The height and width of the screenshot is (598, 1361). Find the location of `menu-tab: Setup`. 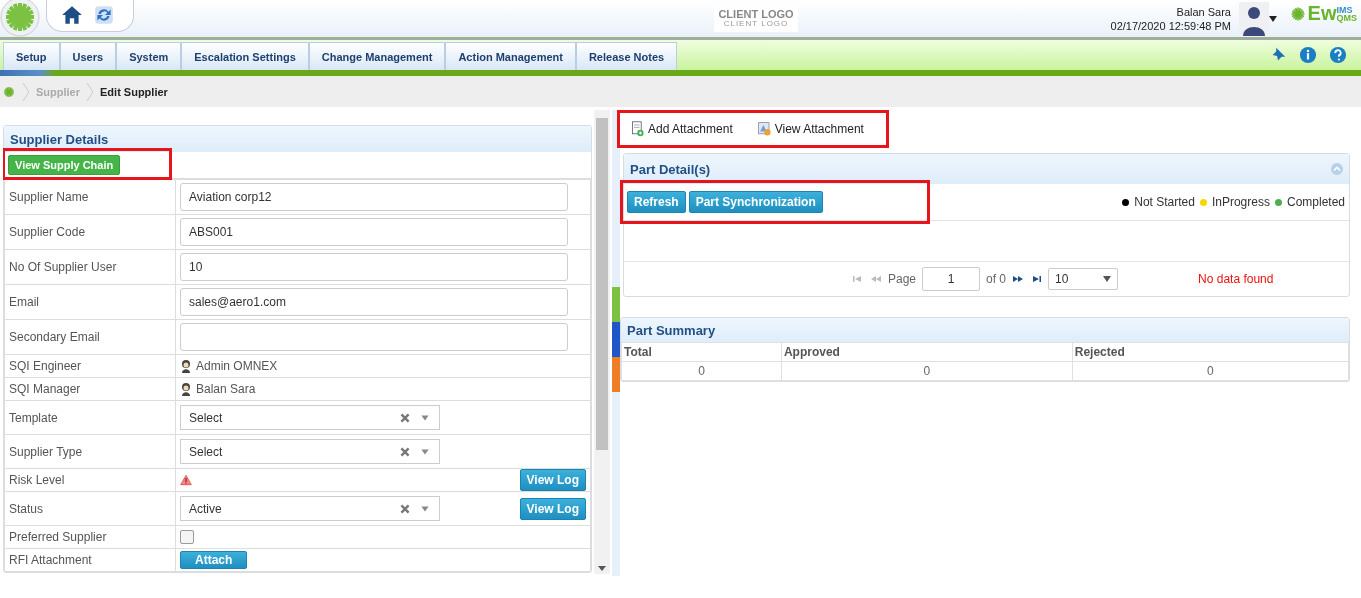

menu-tab: Setup is located at coordinates (31, 56).